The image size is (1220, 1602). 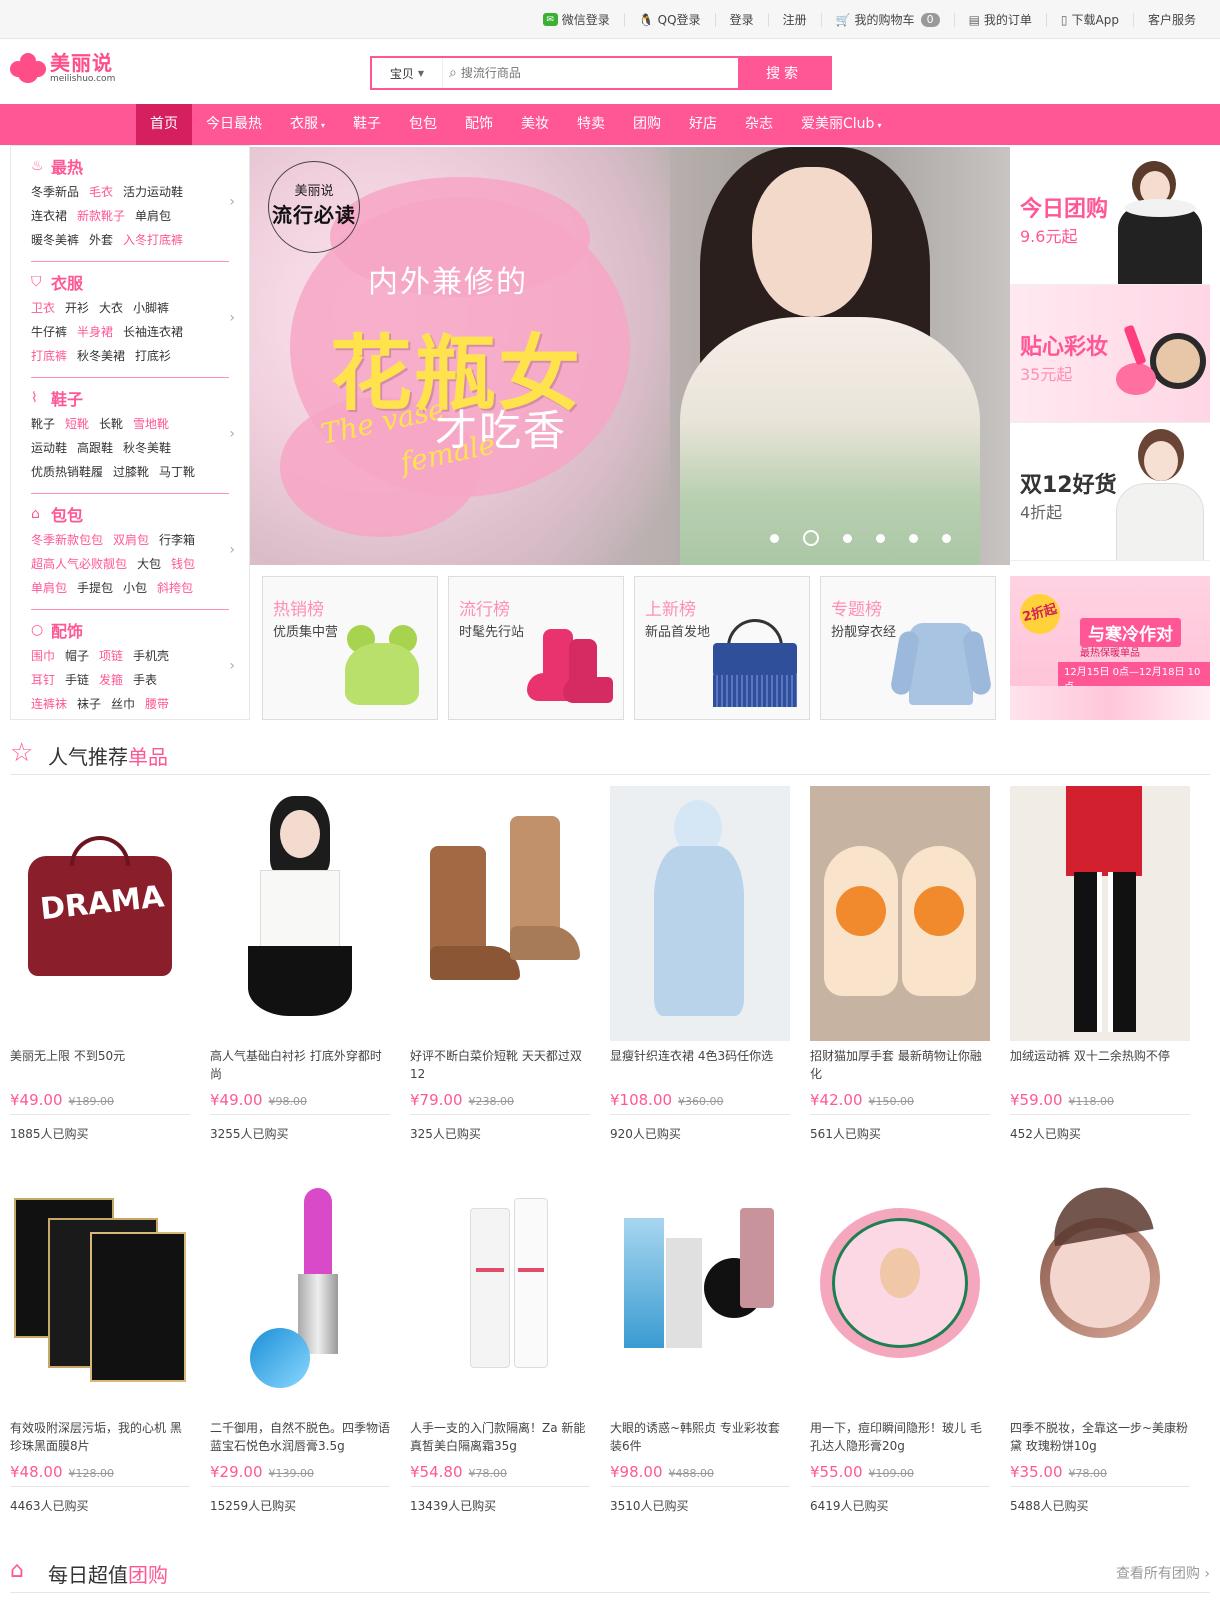 I want to click on product-name: 加绒运动裤 双十二余热购不停, so click(x=1100, y=1066).